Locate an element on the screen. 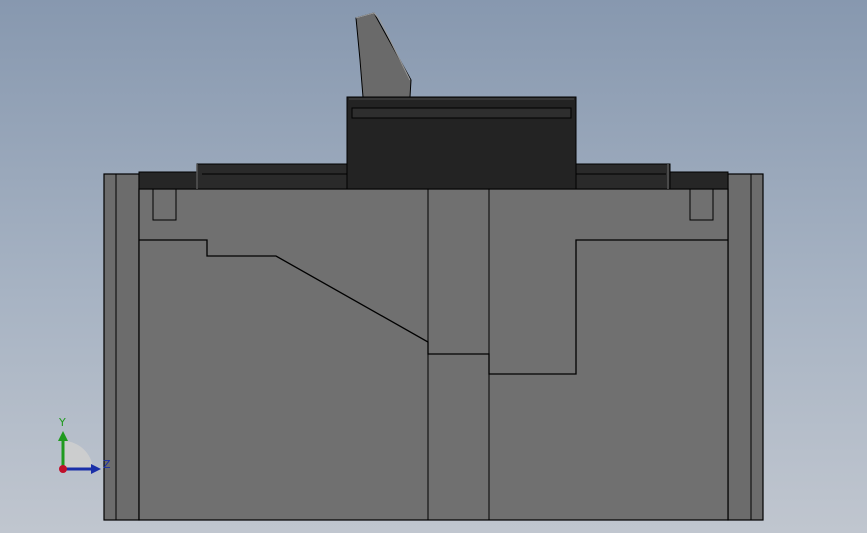 The width and height of the screenshot is (867, 533). toggle-handle is located at coordinates (383, 55).